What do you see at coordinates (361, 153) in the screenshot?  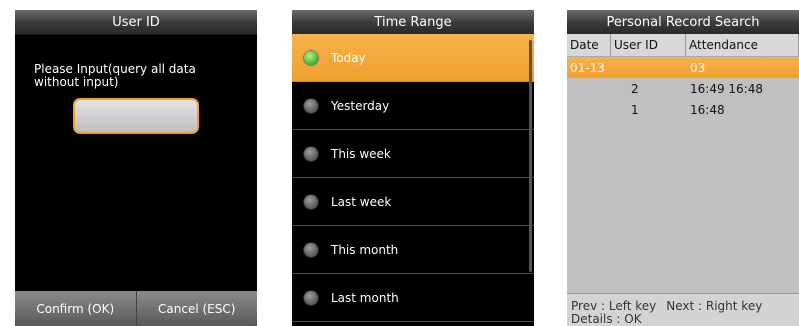 I see `option-label: This week` at bounding box center [361, 153].